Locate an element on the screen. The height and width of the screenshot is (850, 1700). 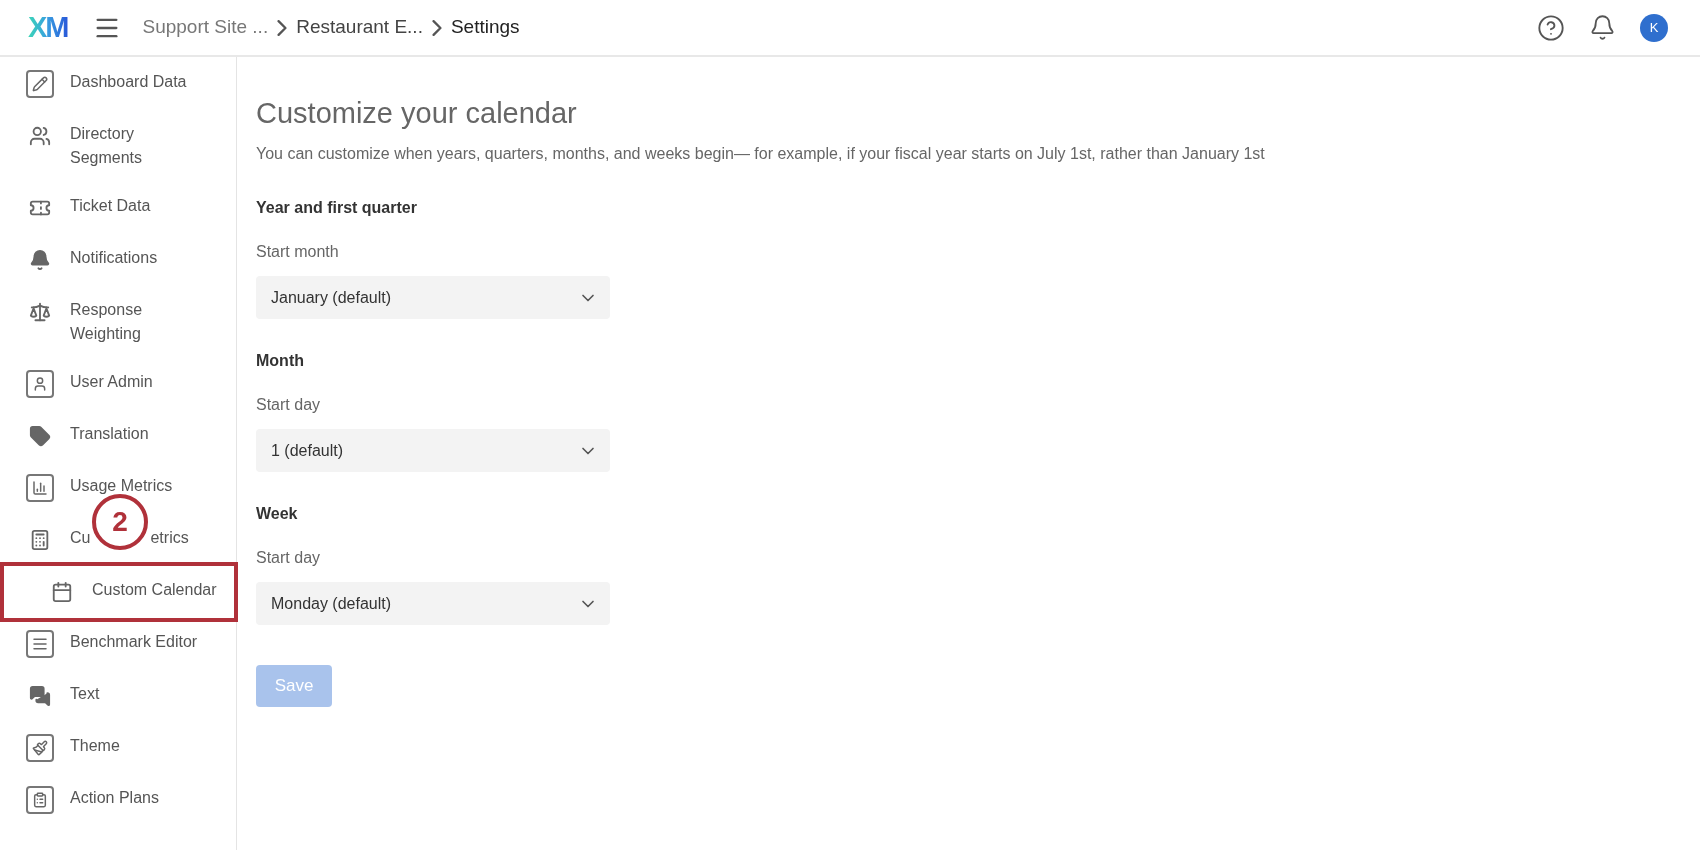
sidebar-item: Ticket Data is located at coordinates (131, 208).